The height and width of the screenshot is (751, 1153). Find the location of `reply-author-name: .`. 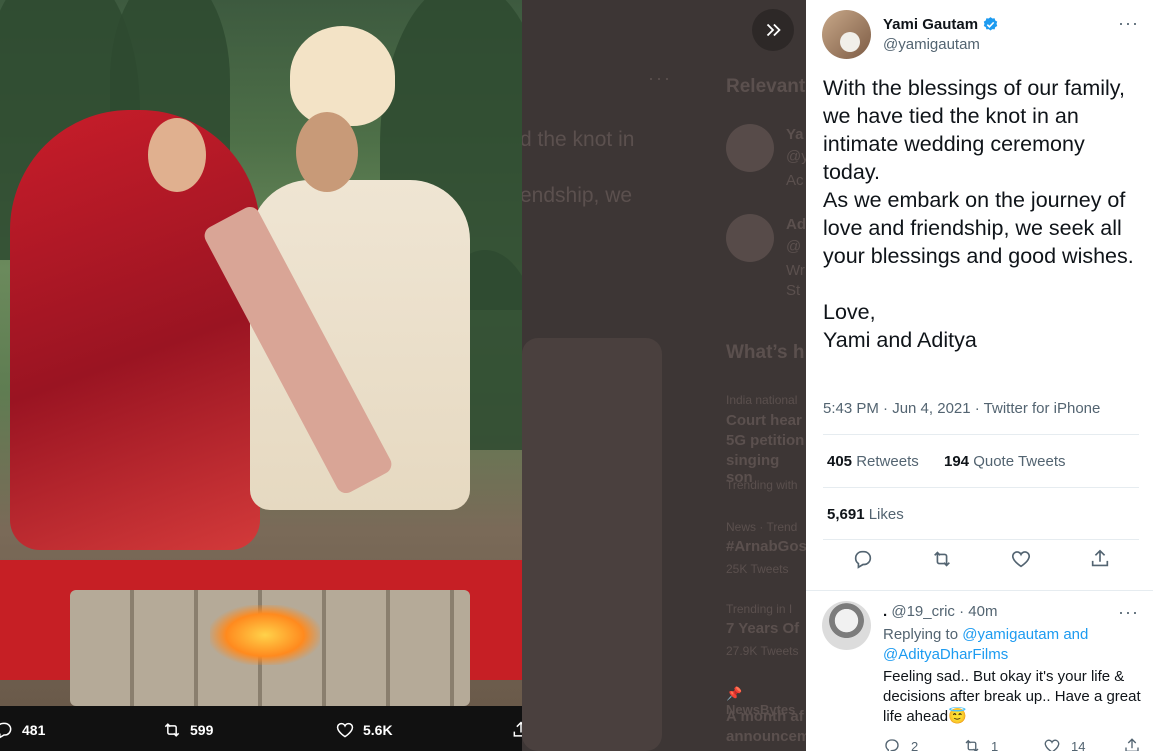

reply-author-name: . is located at coordinates (885, 611).